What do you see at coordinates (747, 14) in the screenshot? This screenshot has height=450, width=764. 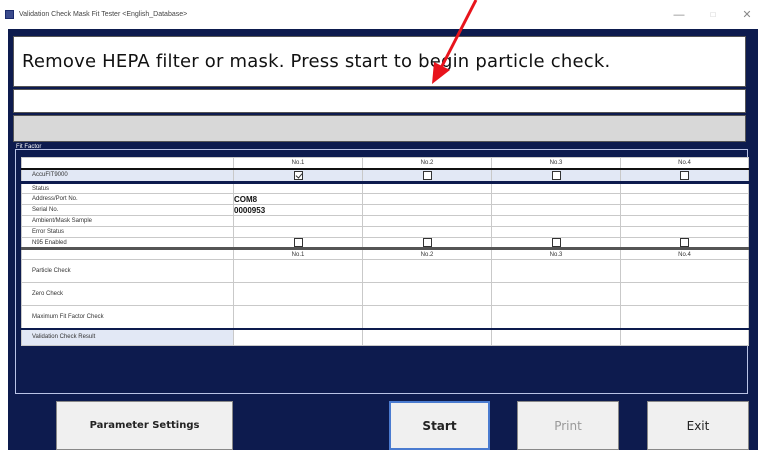 I see `close-button: ✕` at bounding box center [747, 14].